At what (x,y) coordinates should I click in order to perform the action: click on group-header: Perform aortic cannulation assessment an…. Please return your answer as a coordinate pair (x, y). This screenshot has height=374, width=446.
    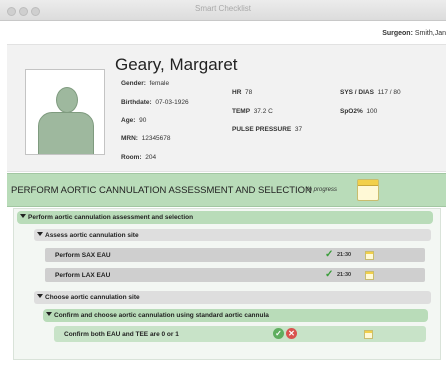
    Looking at the image, I should click on (225, 217).